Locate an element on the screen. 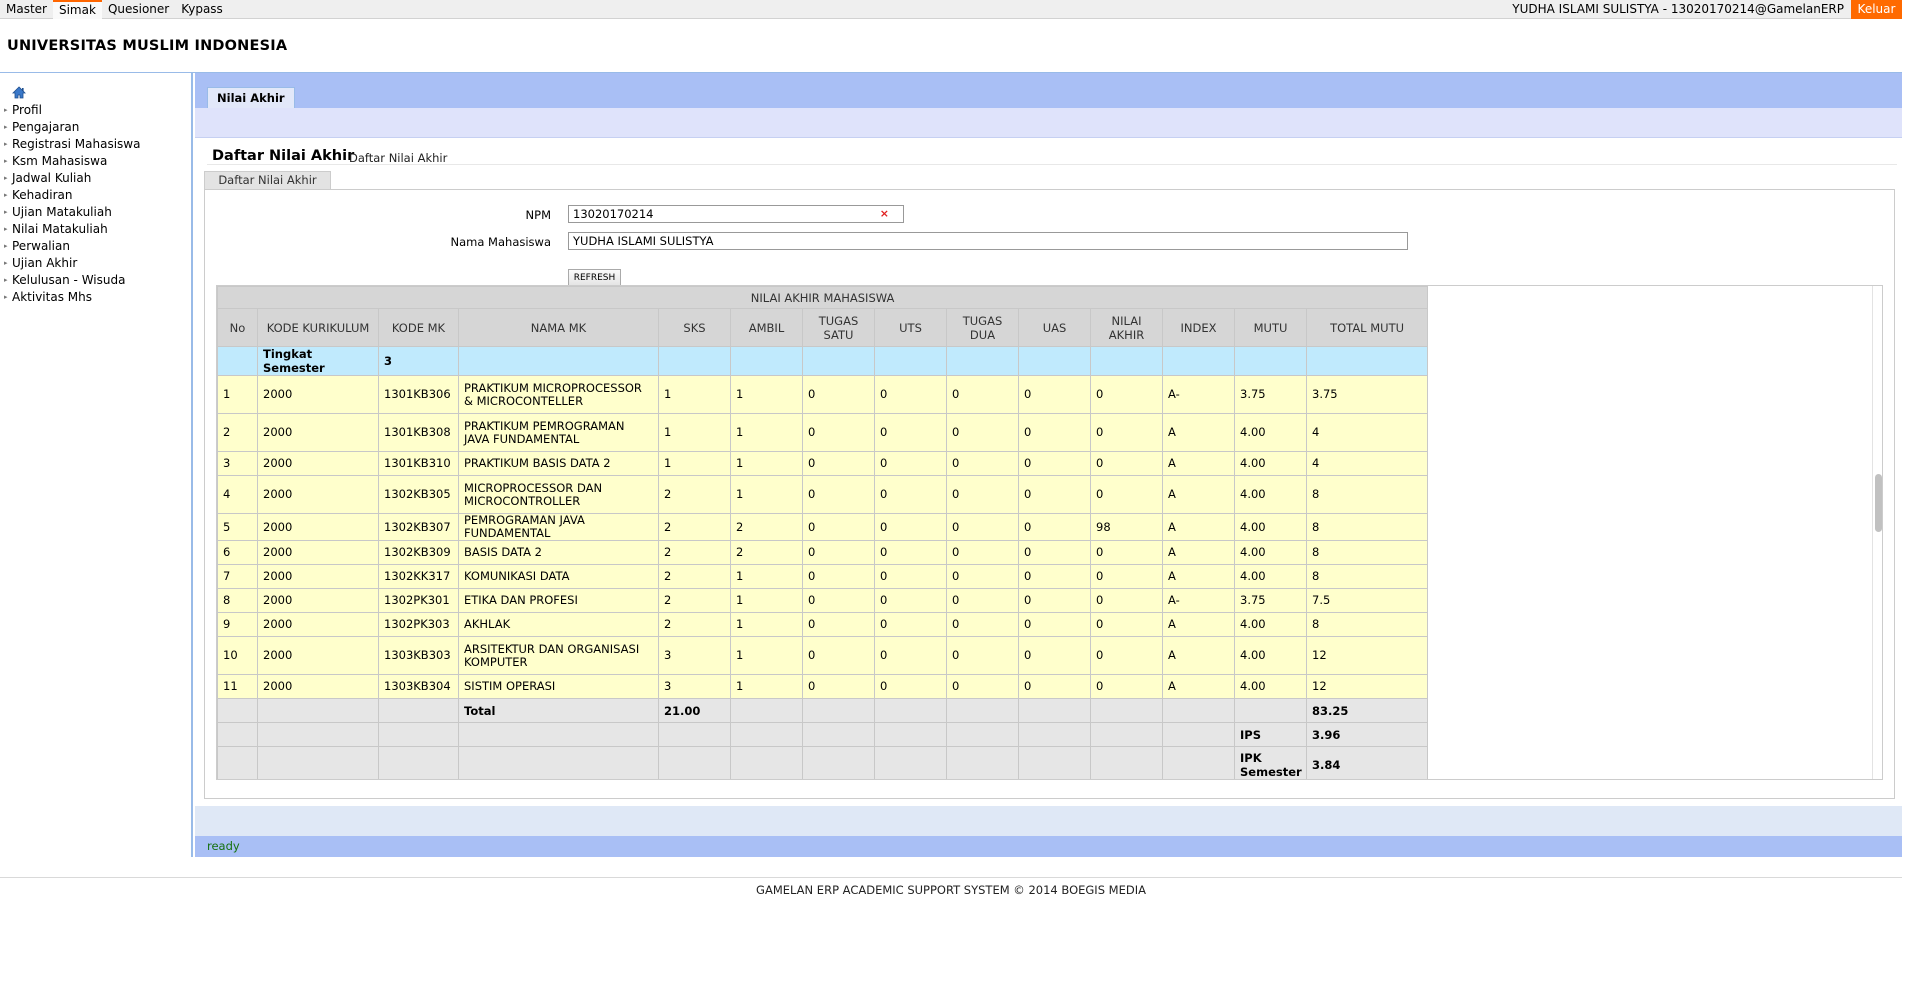 Image resolution: width=1912 pixels, height=998 pixels. sidebar-item-kelulusan-wisuda: ▸ Kelulusan - Wisuda is located at coordinates (72, 280).